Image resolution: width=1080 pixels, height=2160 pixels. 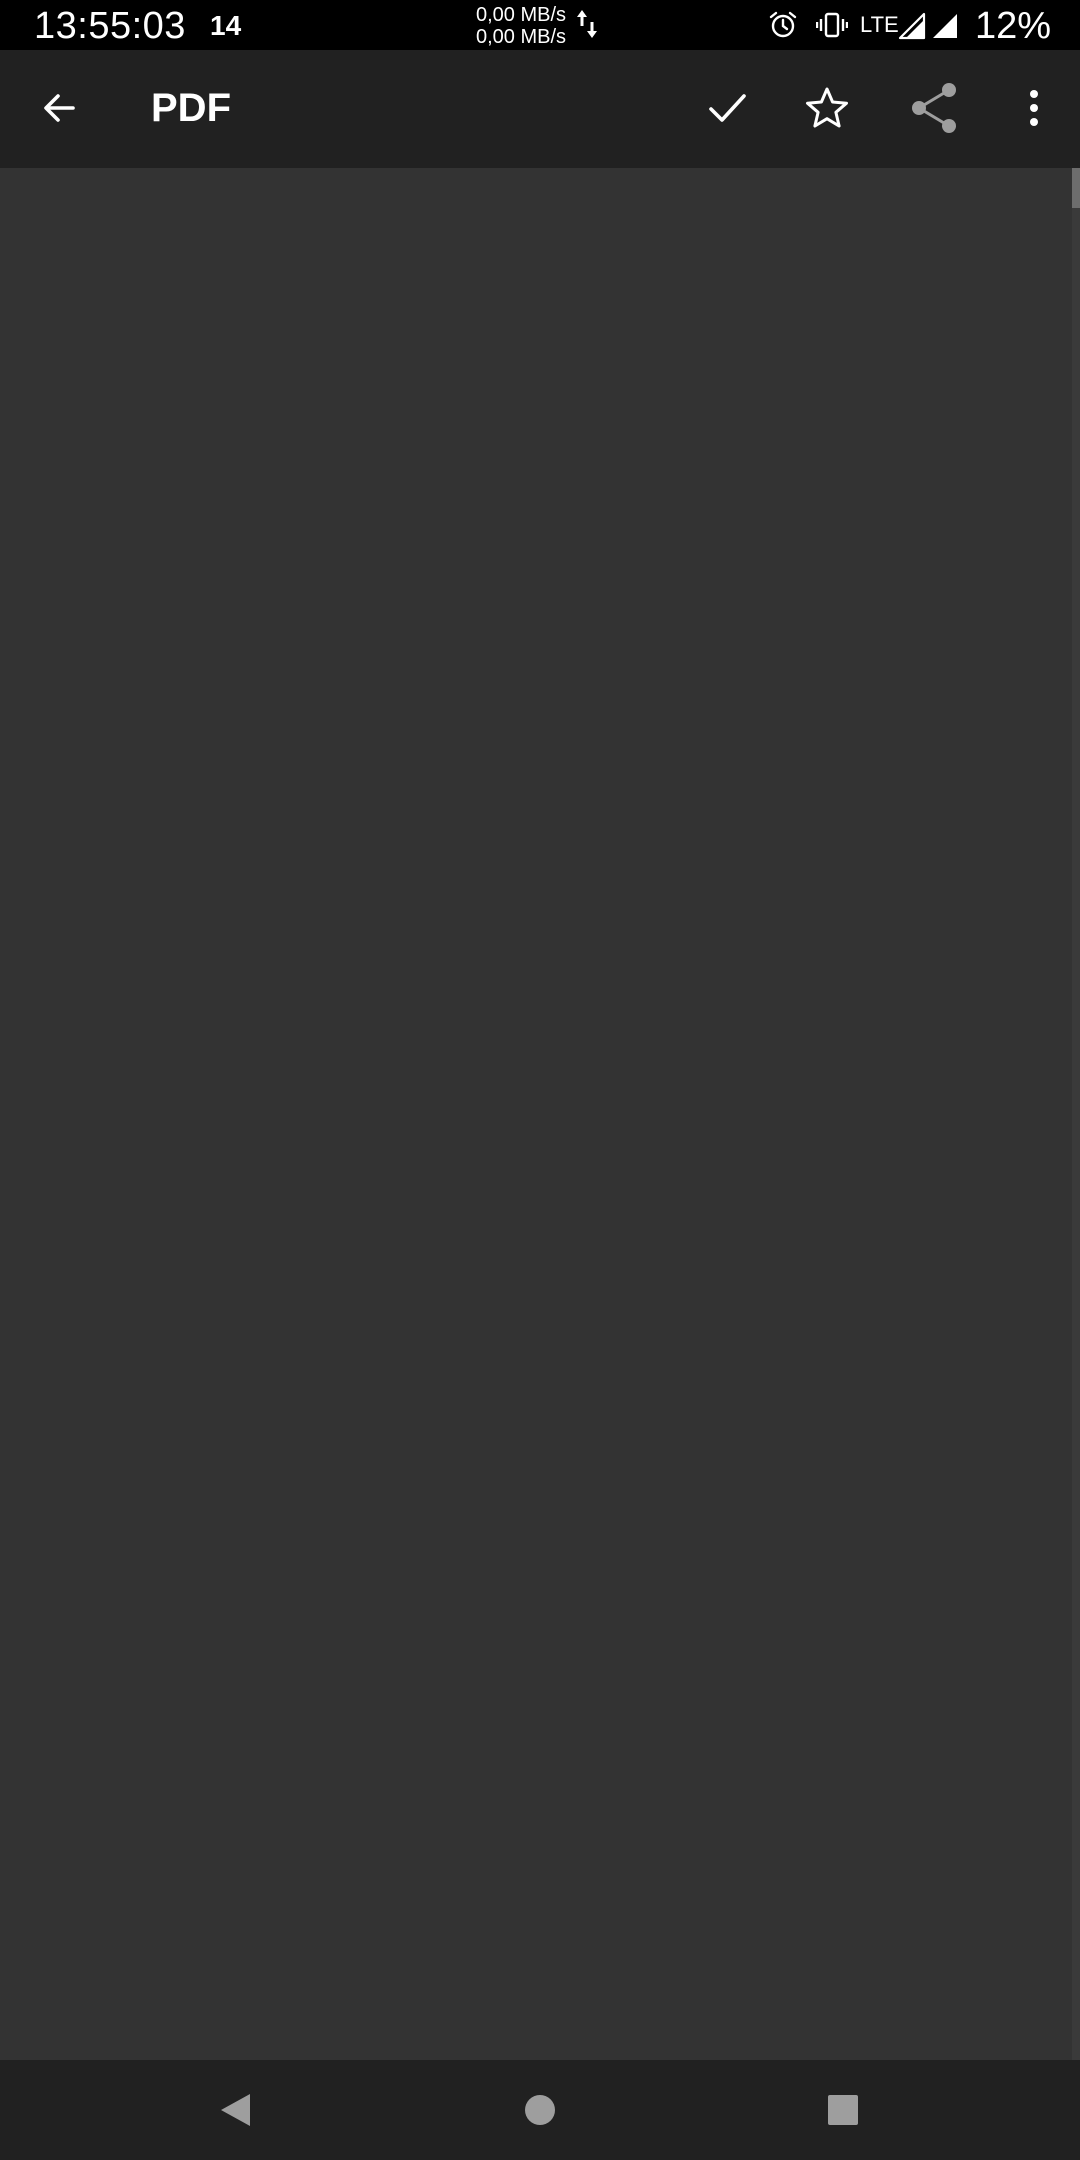 I want to click on check-icon, so click(x=727, y=108).